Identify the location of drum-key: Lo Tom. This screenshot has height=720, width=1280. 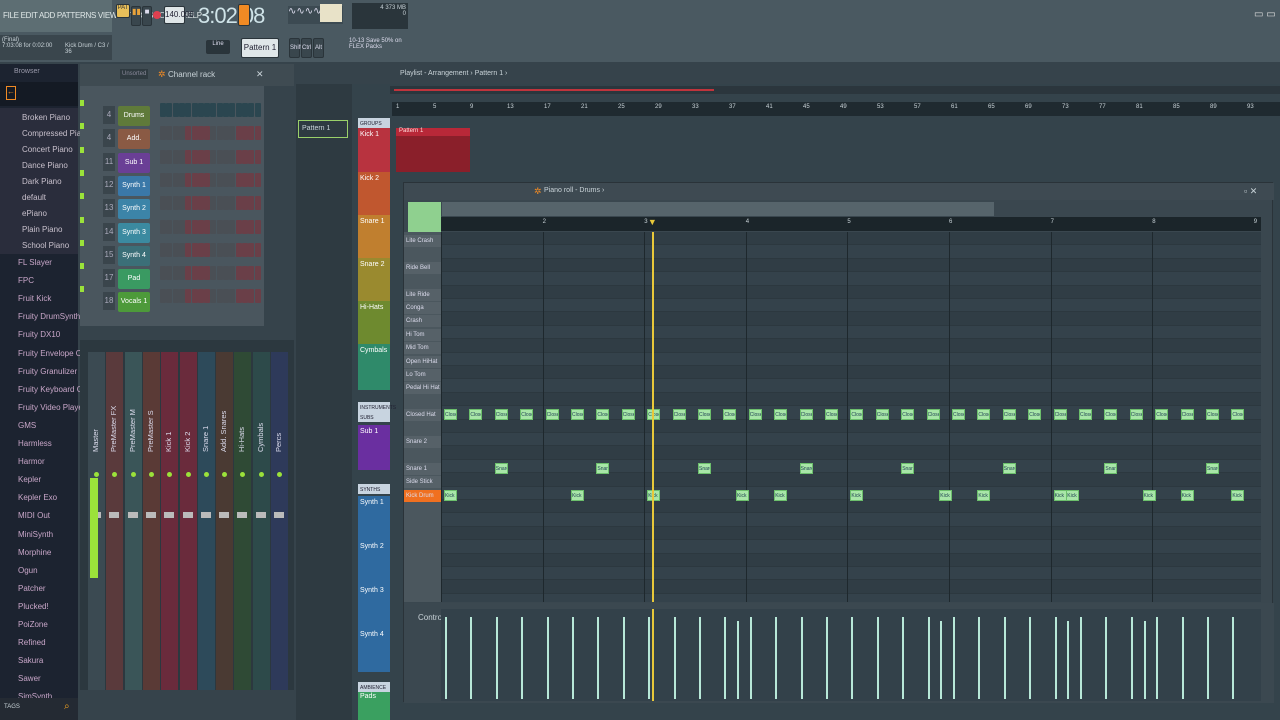
(422, 375).